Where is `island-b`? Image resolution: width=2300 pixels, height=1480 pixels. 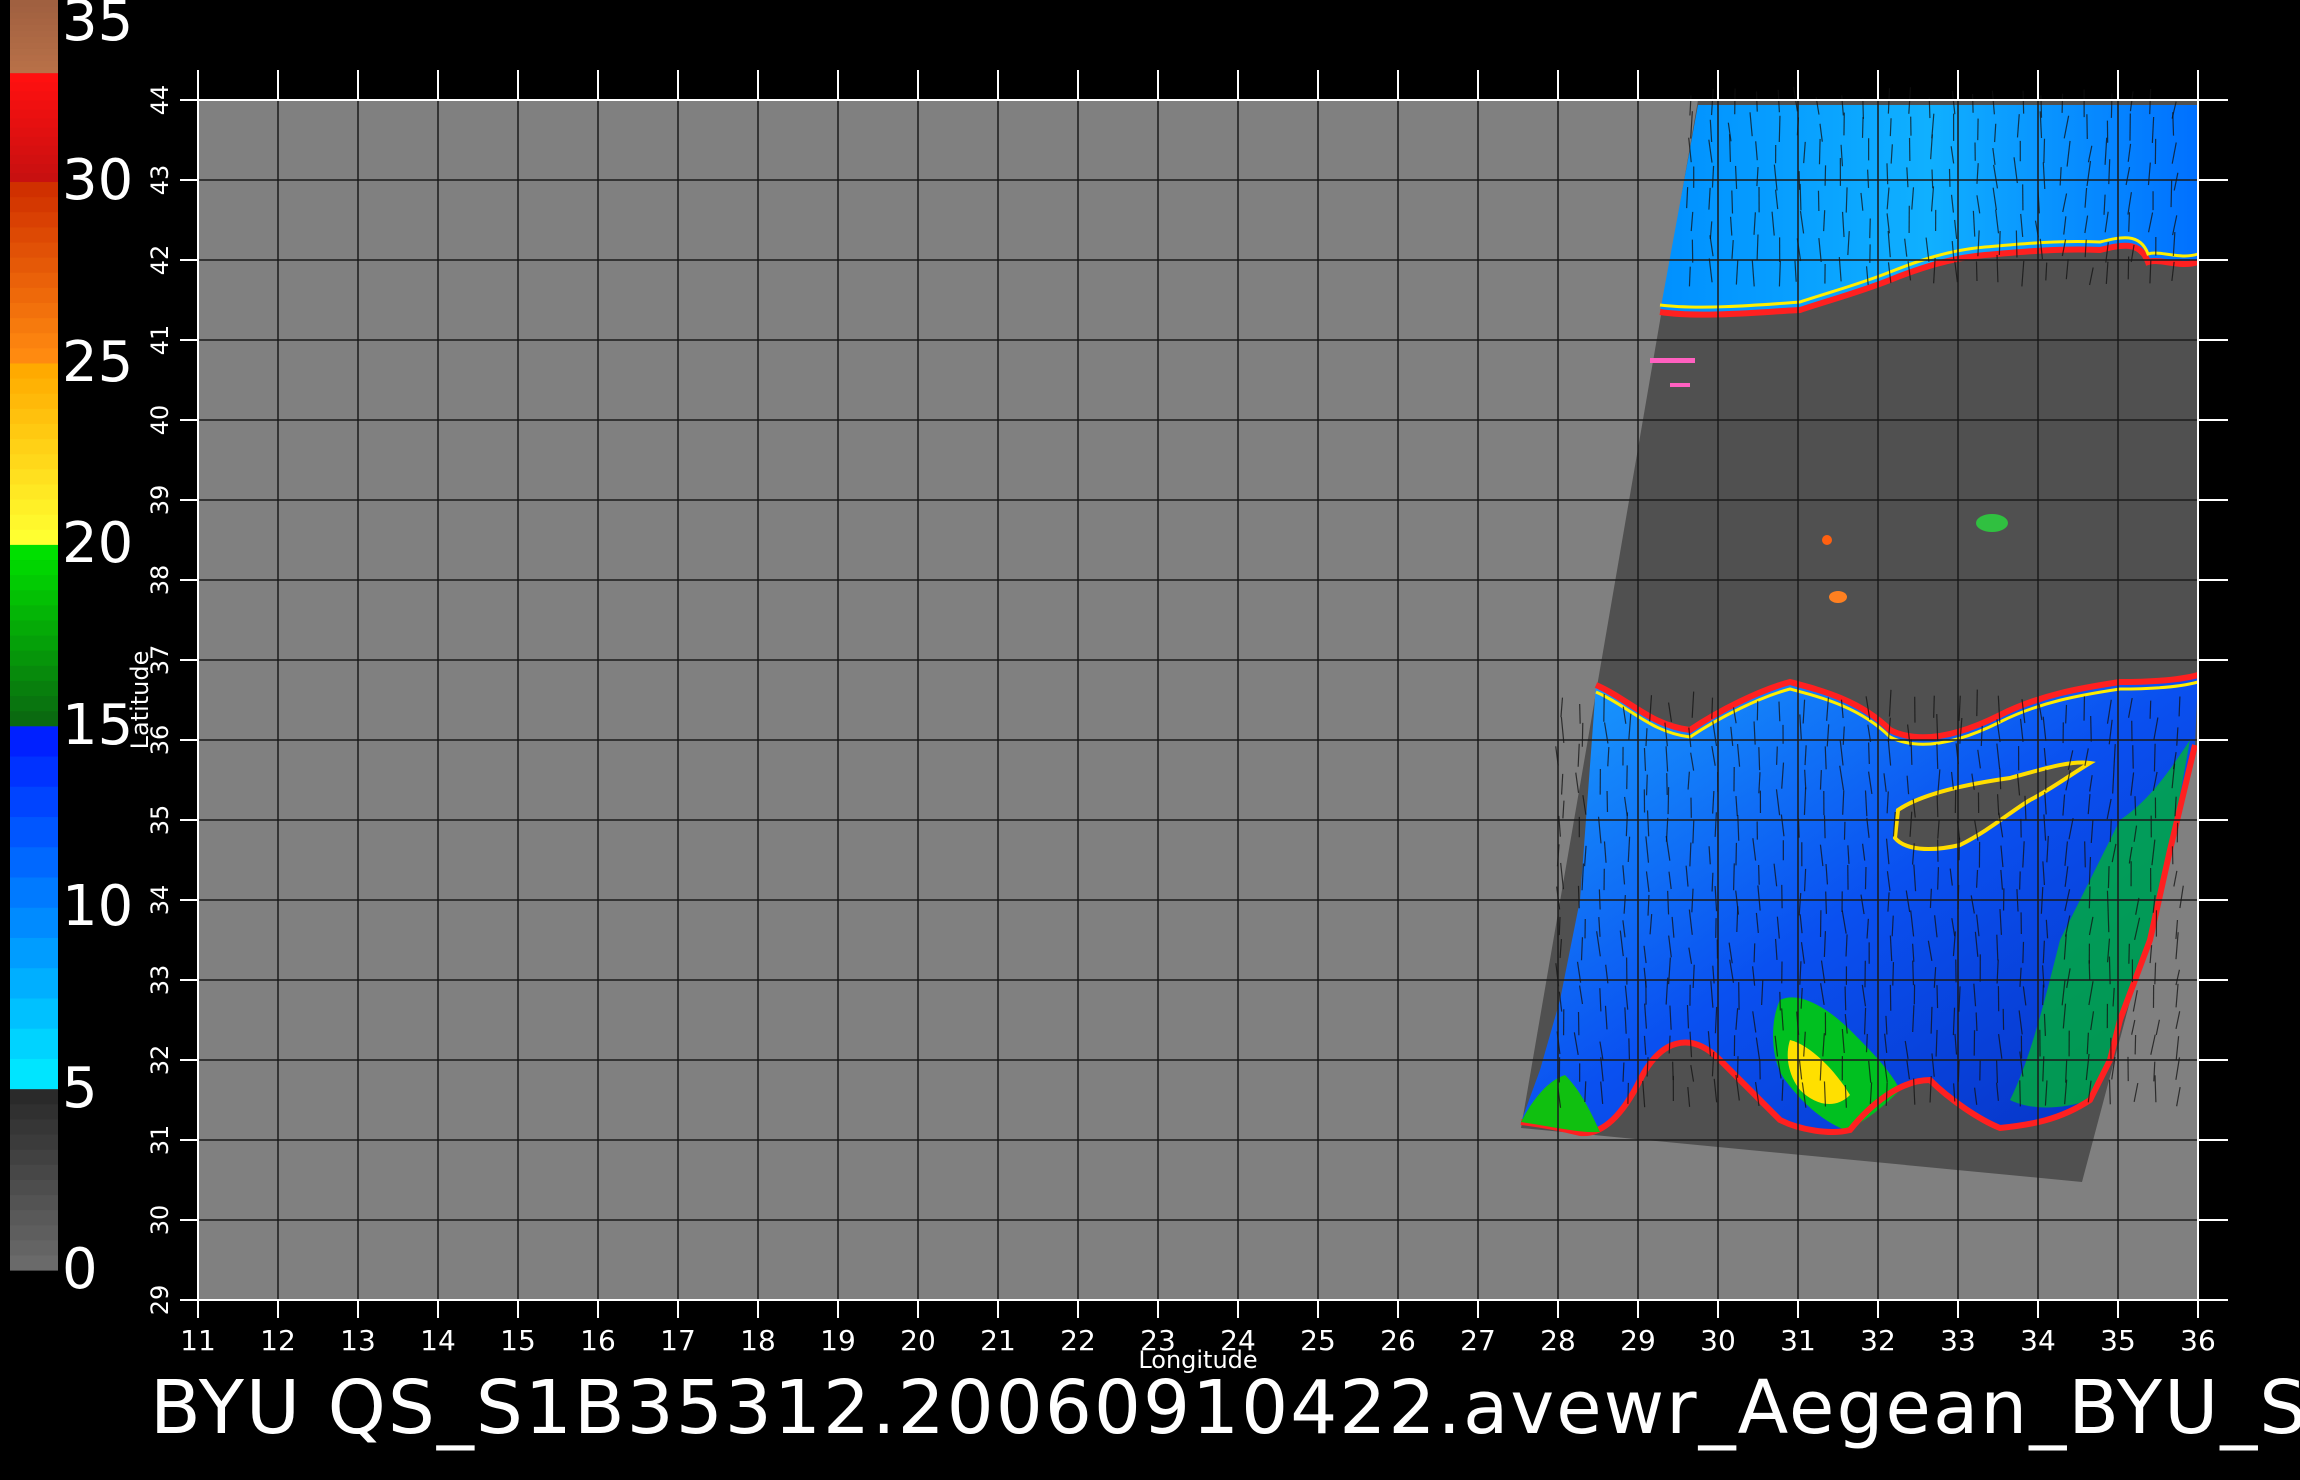
island-b is located at coordinates (1827, 540).